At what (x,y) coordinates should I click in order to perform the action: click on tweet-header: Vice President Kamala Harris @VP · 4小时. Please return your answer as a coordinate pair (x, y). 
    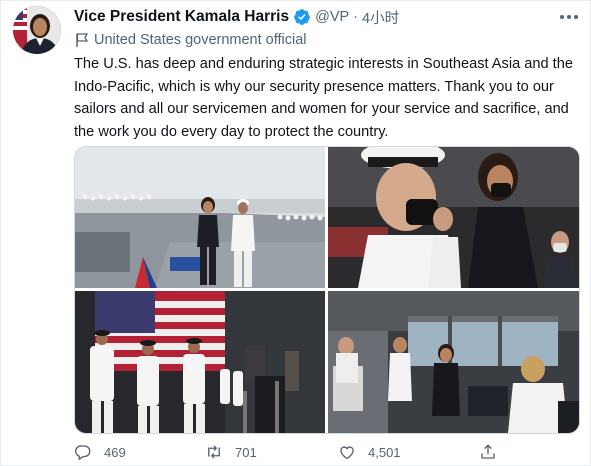
    Looking at the image, I should click on (236, 17).